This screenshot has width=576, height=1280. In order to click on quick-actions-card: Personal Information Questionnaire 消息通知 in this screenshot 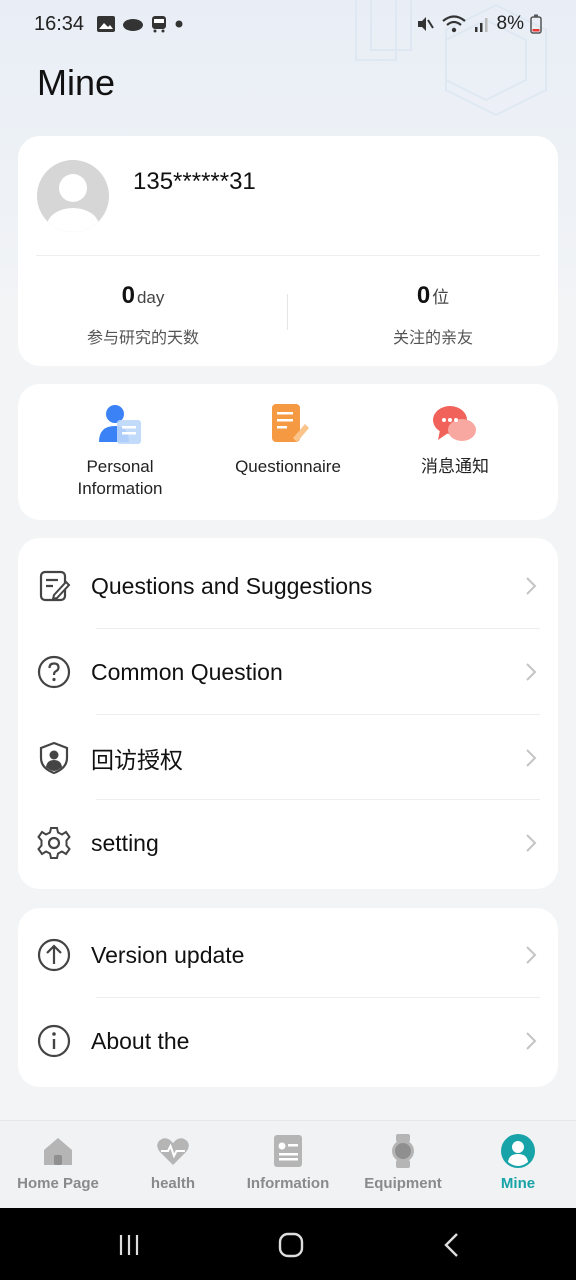, I will do `click(288, 452)`.